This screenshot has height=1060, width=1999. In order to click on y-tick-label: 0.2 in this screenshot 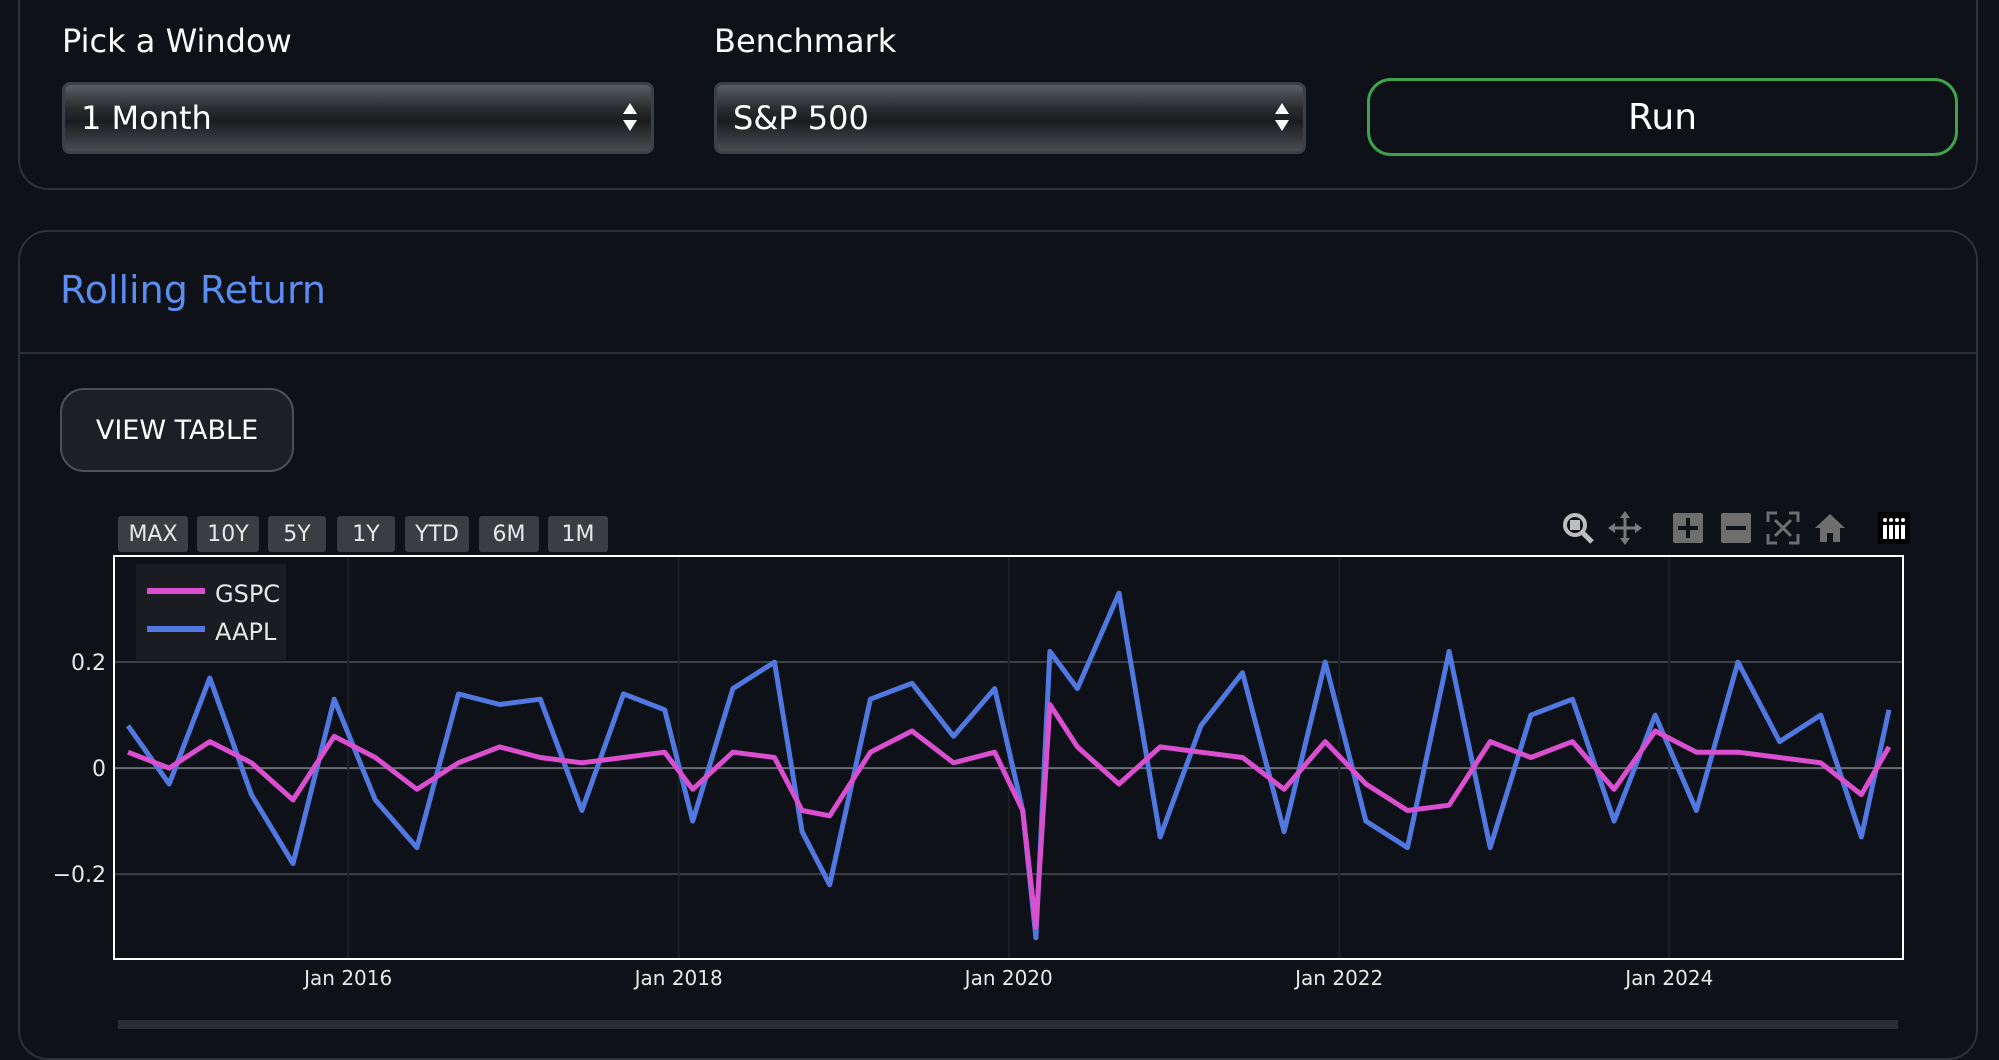, I will do `click(88, 663)`.